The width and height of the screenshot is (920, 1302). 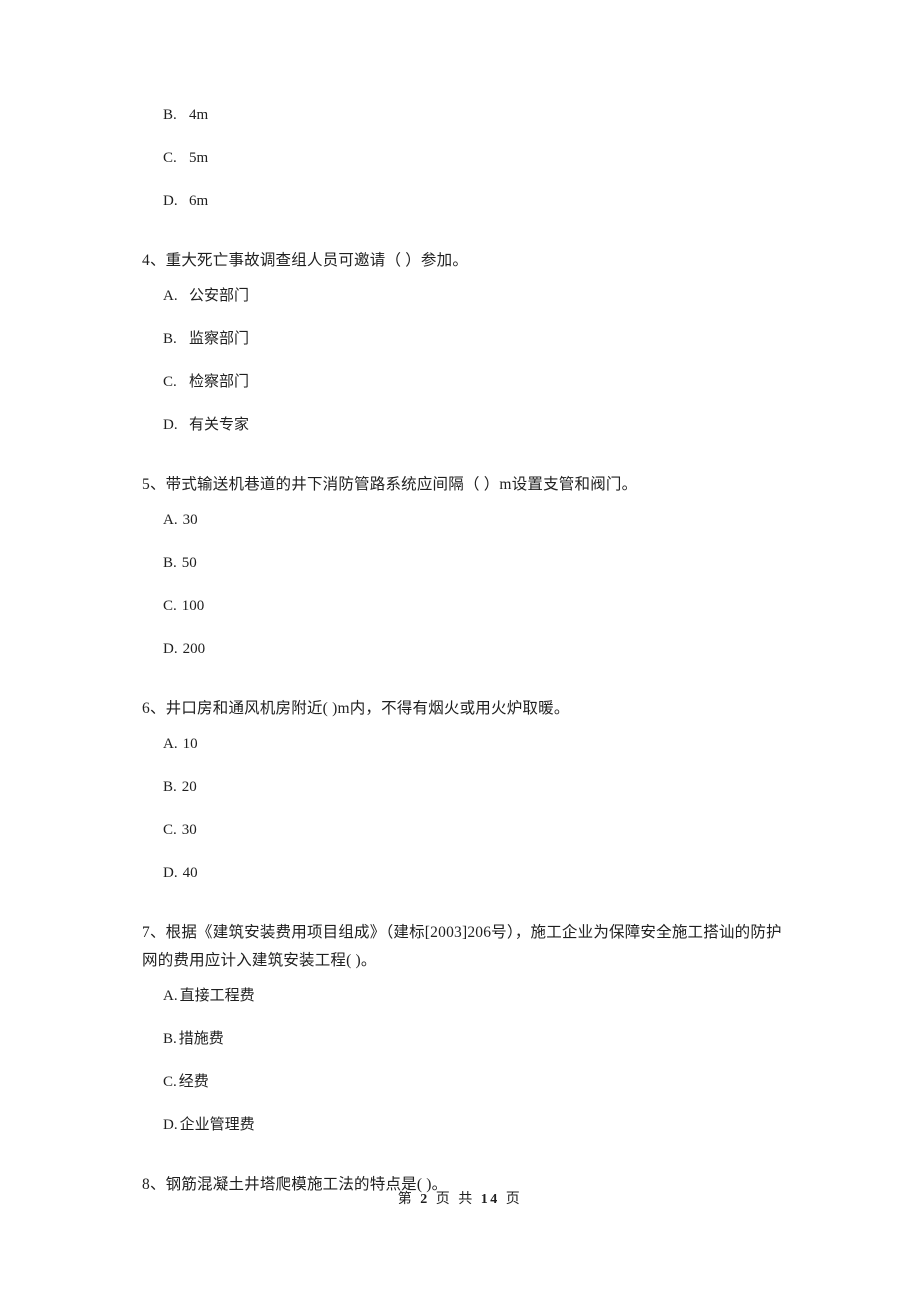 What do you see at coordinates (401, 484) in the screenshot?
I see `question-body-5: 带式输送机巷道的井下消防管路系统应间隔（ ）m设置支管和阀门。` at bounding box center [401, 484].